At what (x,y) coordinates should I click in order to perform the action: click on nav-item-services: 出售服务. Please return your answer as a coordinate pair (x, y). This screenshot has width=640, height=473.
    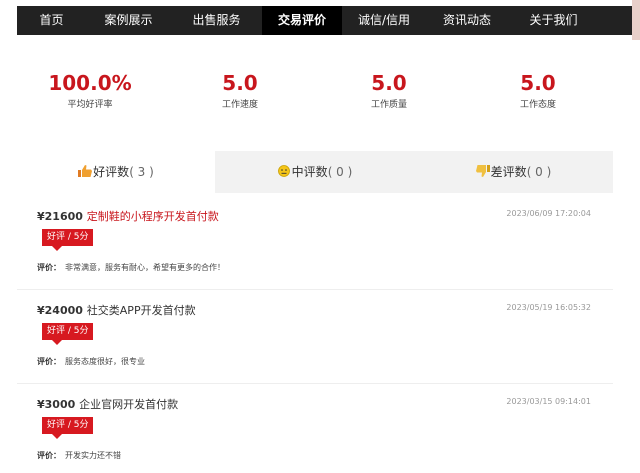
    Looking at the image, I should click on (216, 20).